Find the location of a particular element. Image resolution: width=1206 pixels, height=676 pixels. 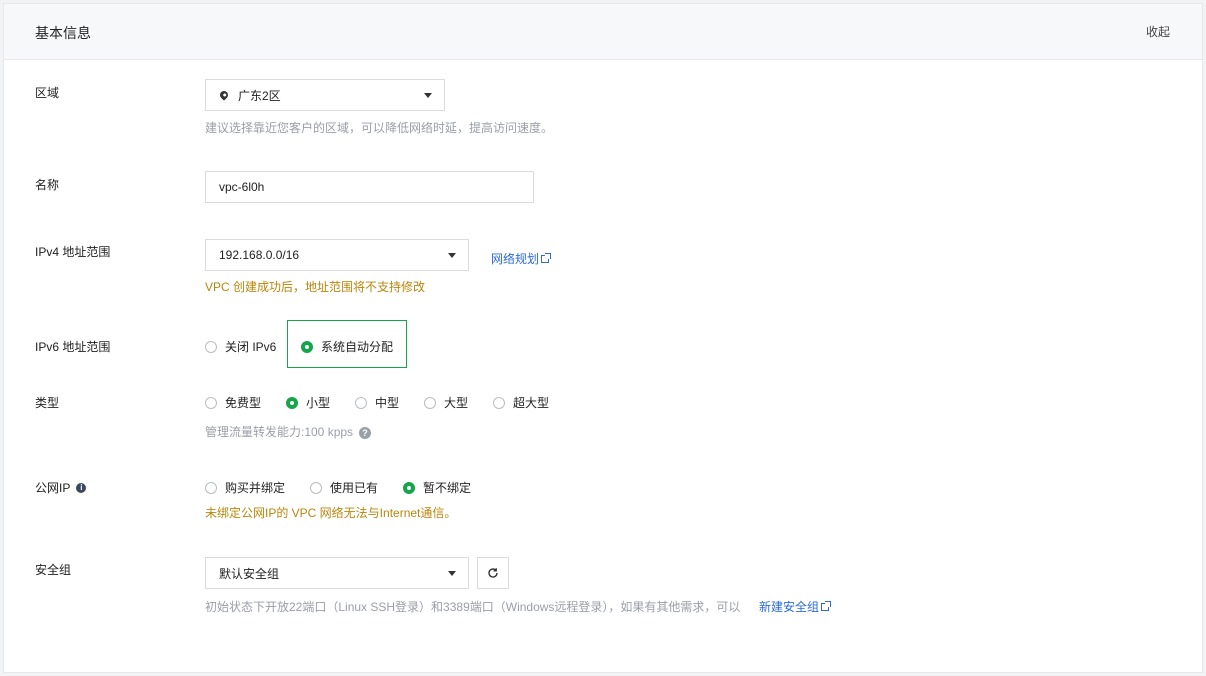

create-security-group-link: 新建安全组 is located at coordinates (795, 606).